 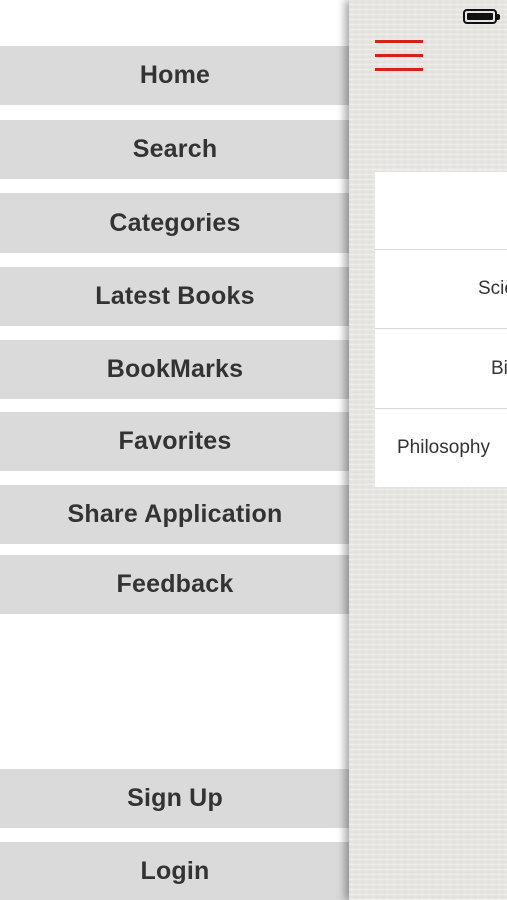 What do you see at coordinates (441, 289) in the screenshot?
I see `list-item-science: Scie` at bounding box center [441, 289].